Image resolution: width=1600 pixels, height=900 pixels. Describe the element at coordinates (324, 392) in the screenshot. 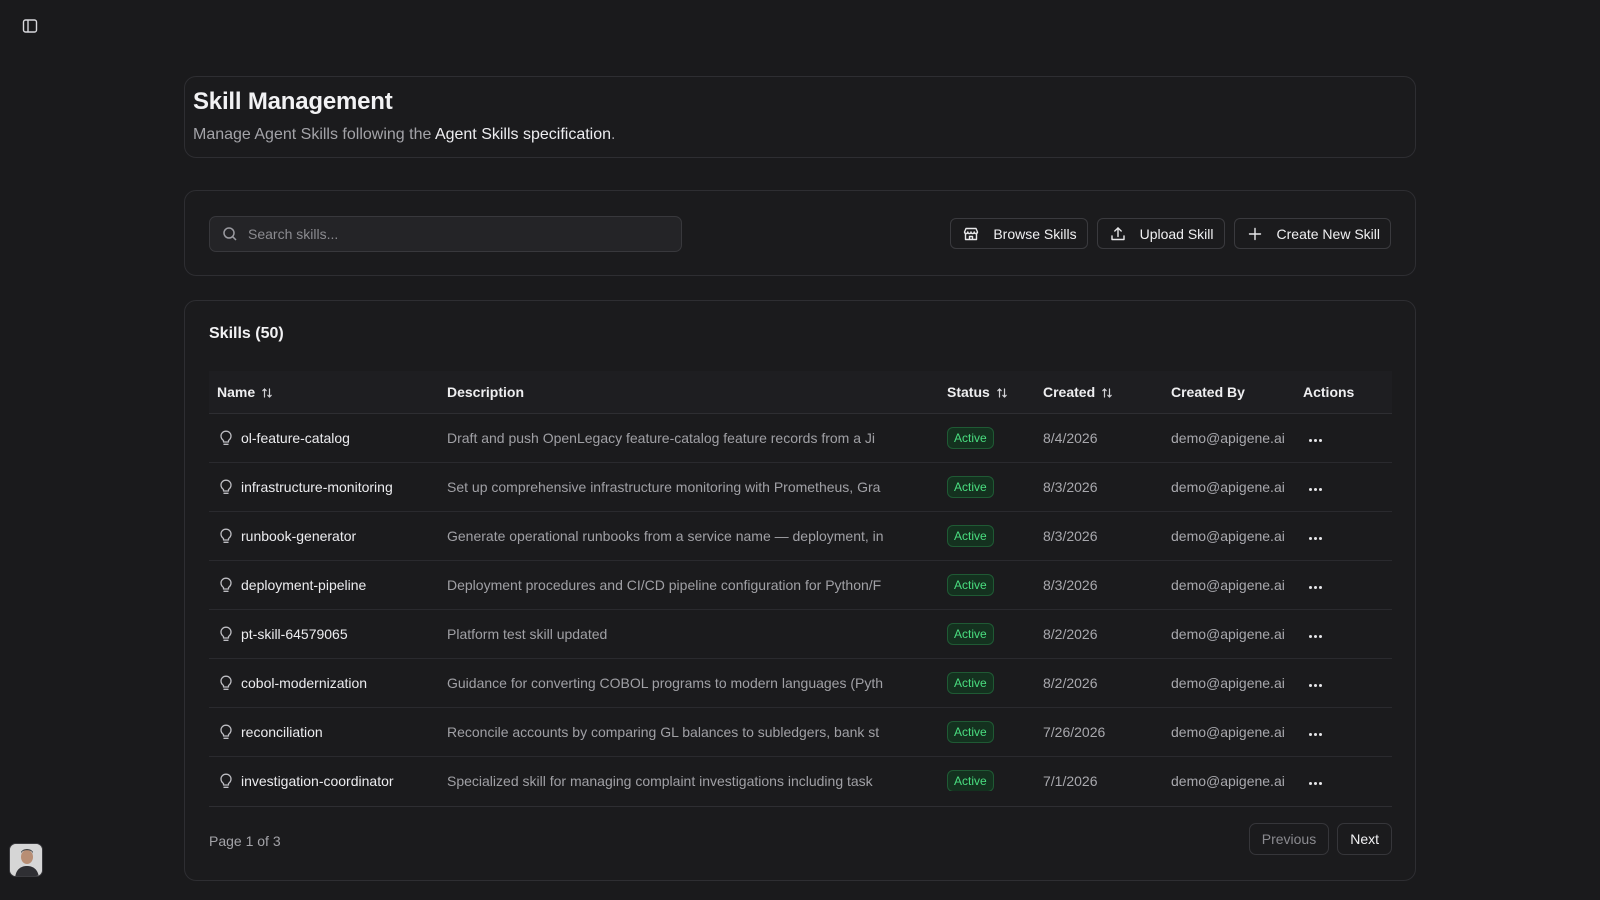

I see `column-header-name: Name` at that location.